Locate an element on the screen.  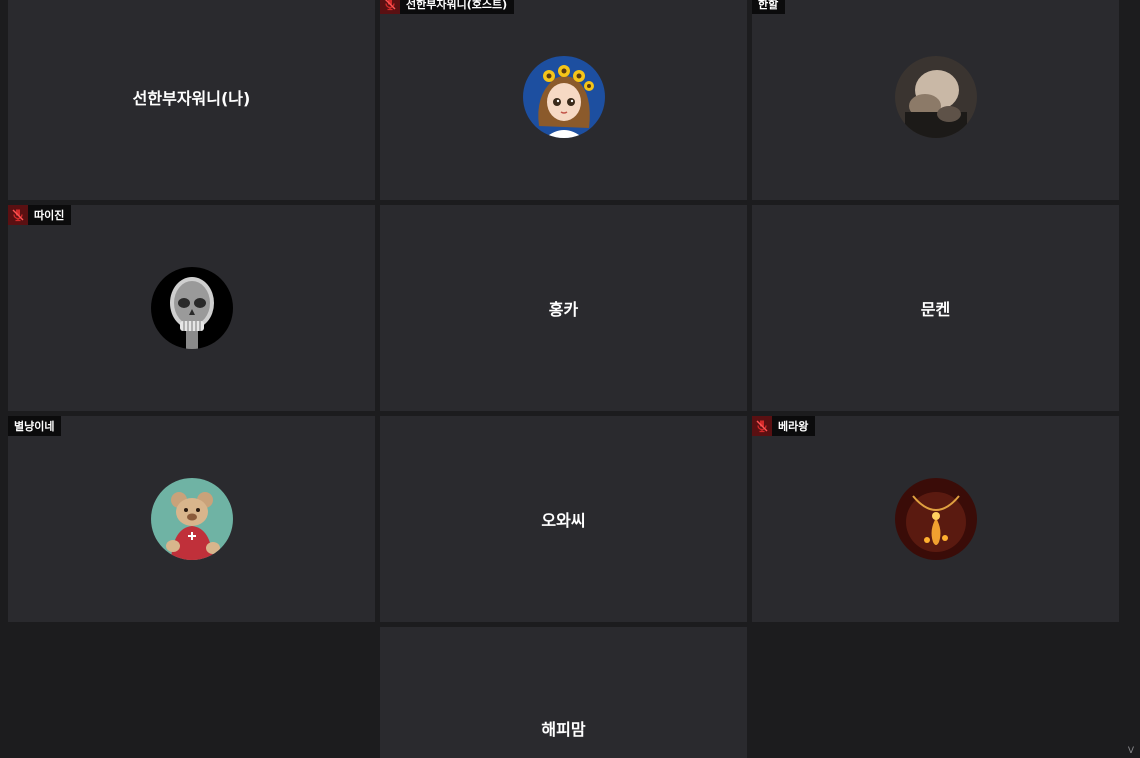
participant-tile-3: 한할 is located at coordinates (935, 100).